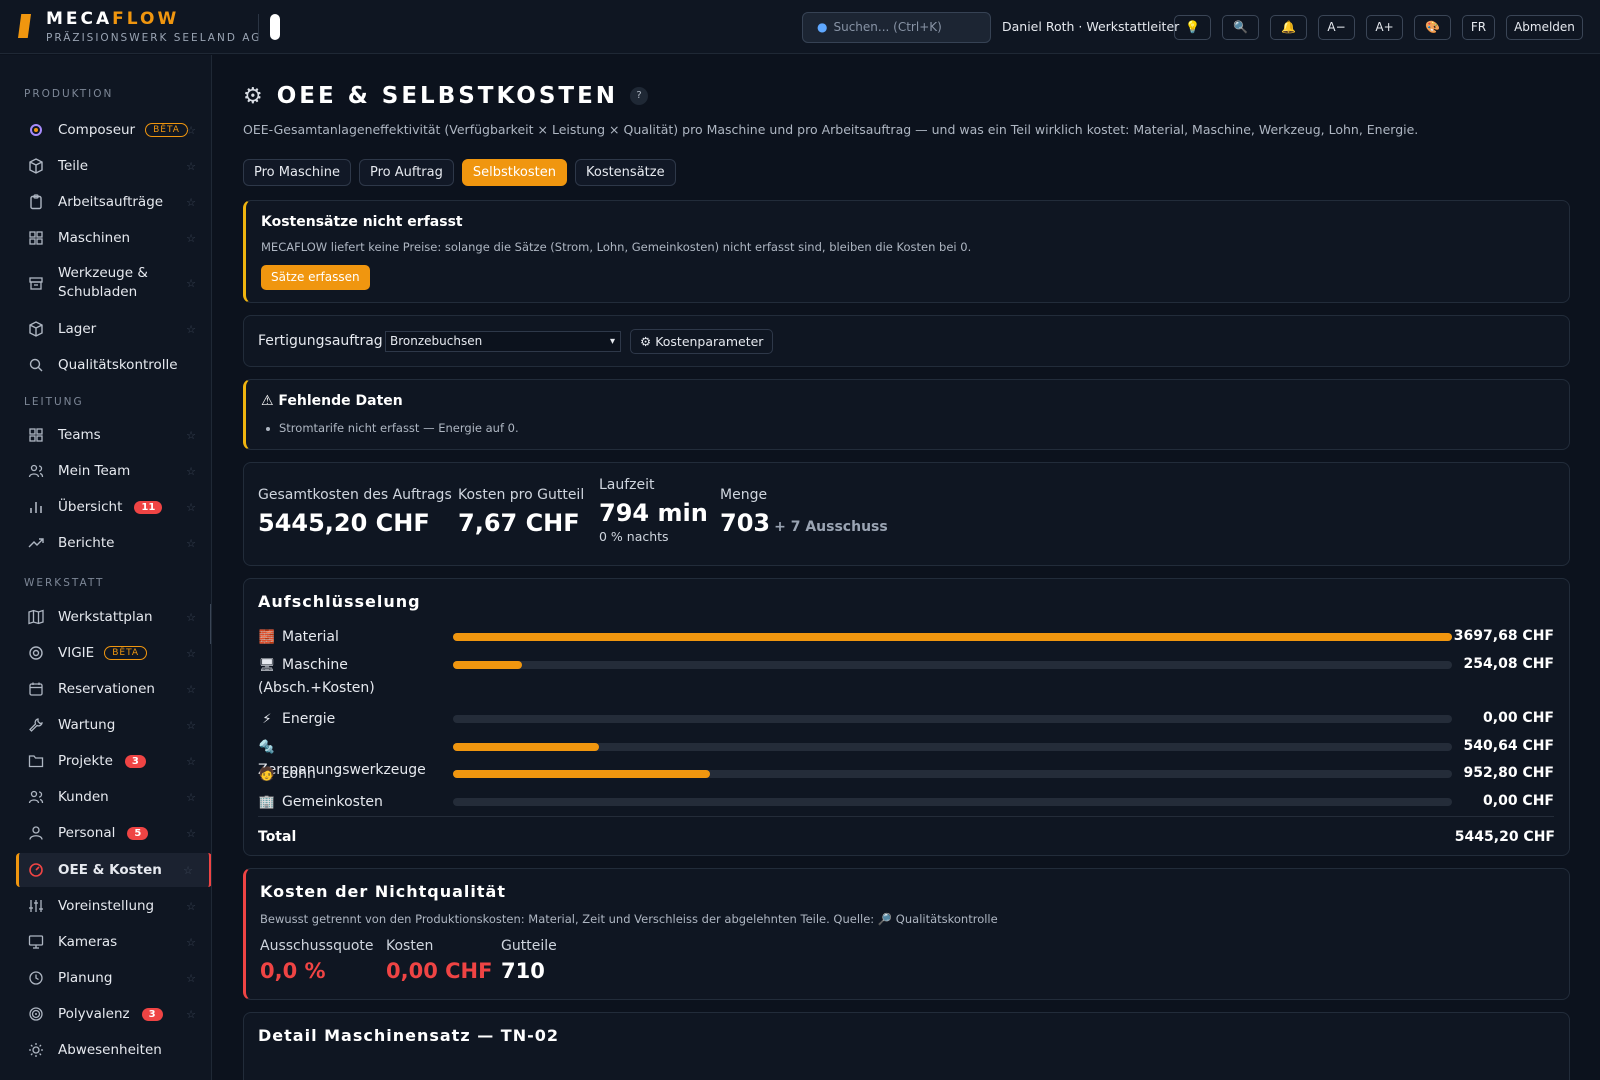  I want to click on sidebar-toggle, so click(275, 27).